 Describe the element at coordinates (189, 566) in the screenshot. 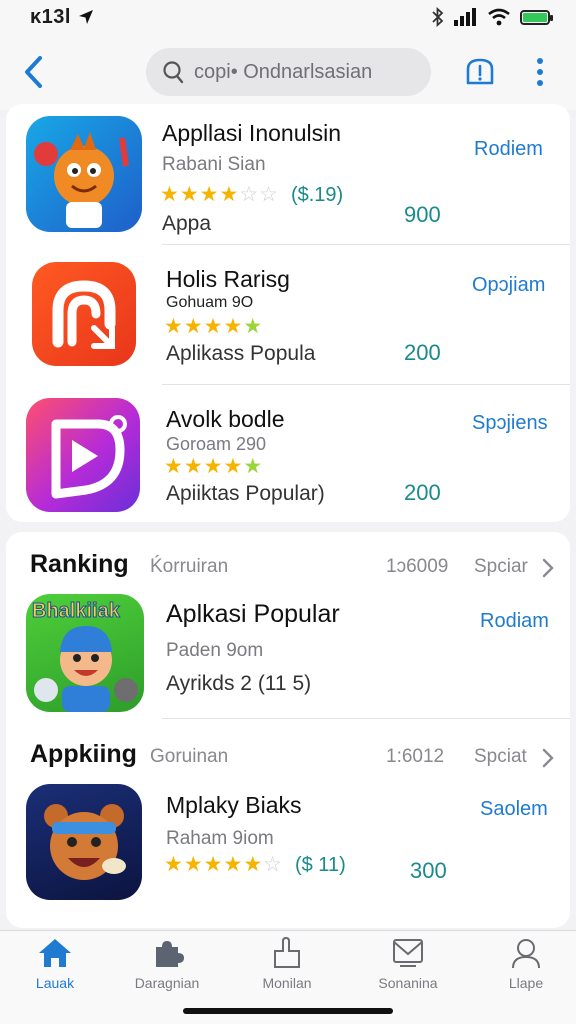

I see `section-subtitle: Ḱorruiran` at that location.